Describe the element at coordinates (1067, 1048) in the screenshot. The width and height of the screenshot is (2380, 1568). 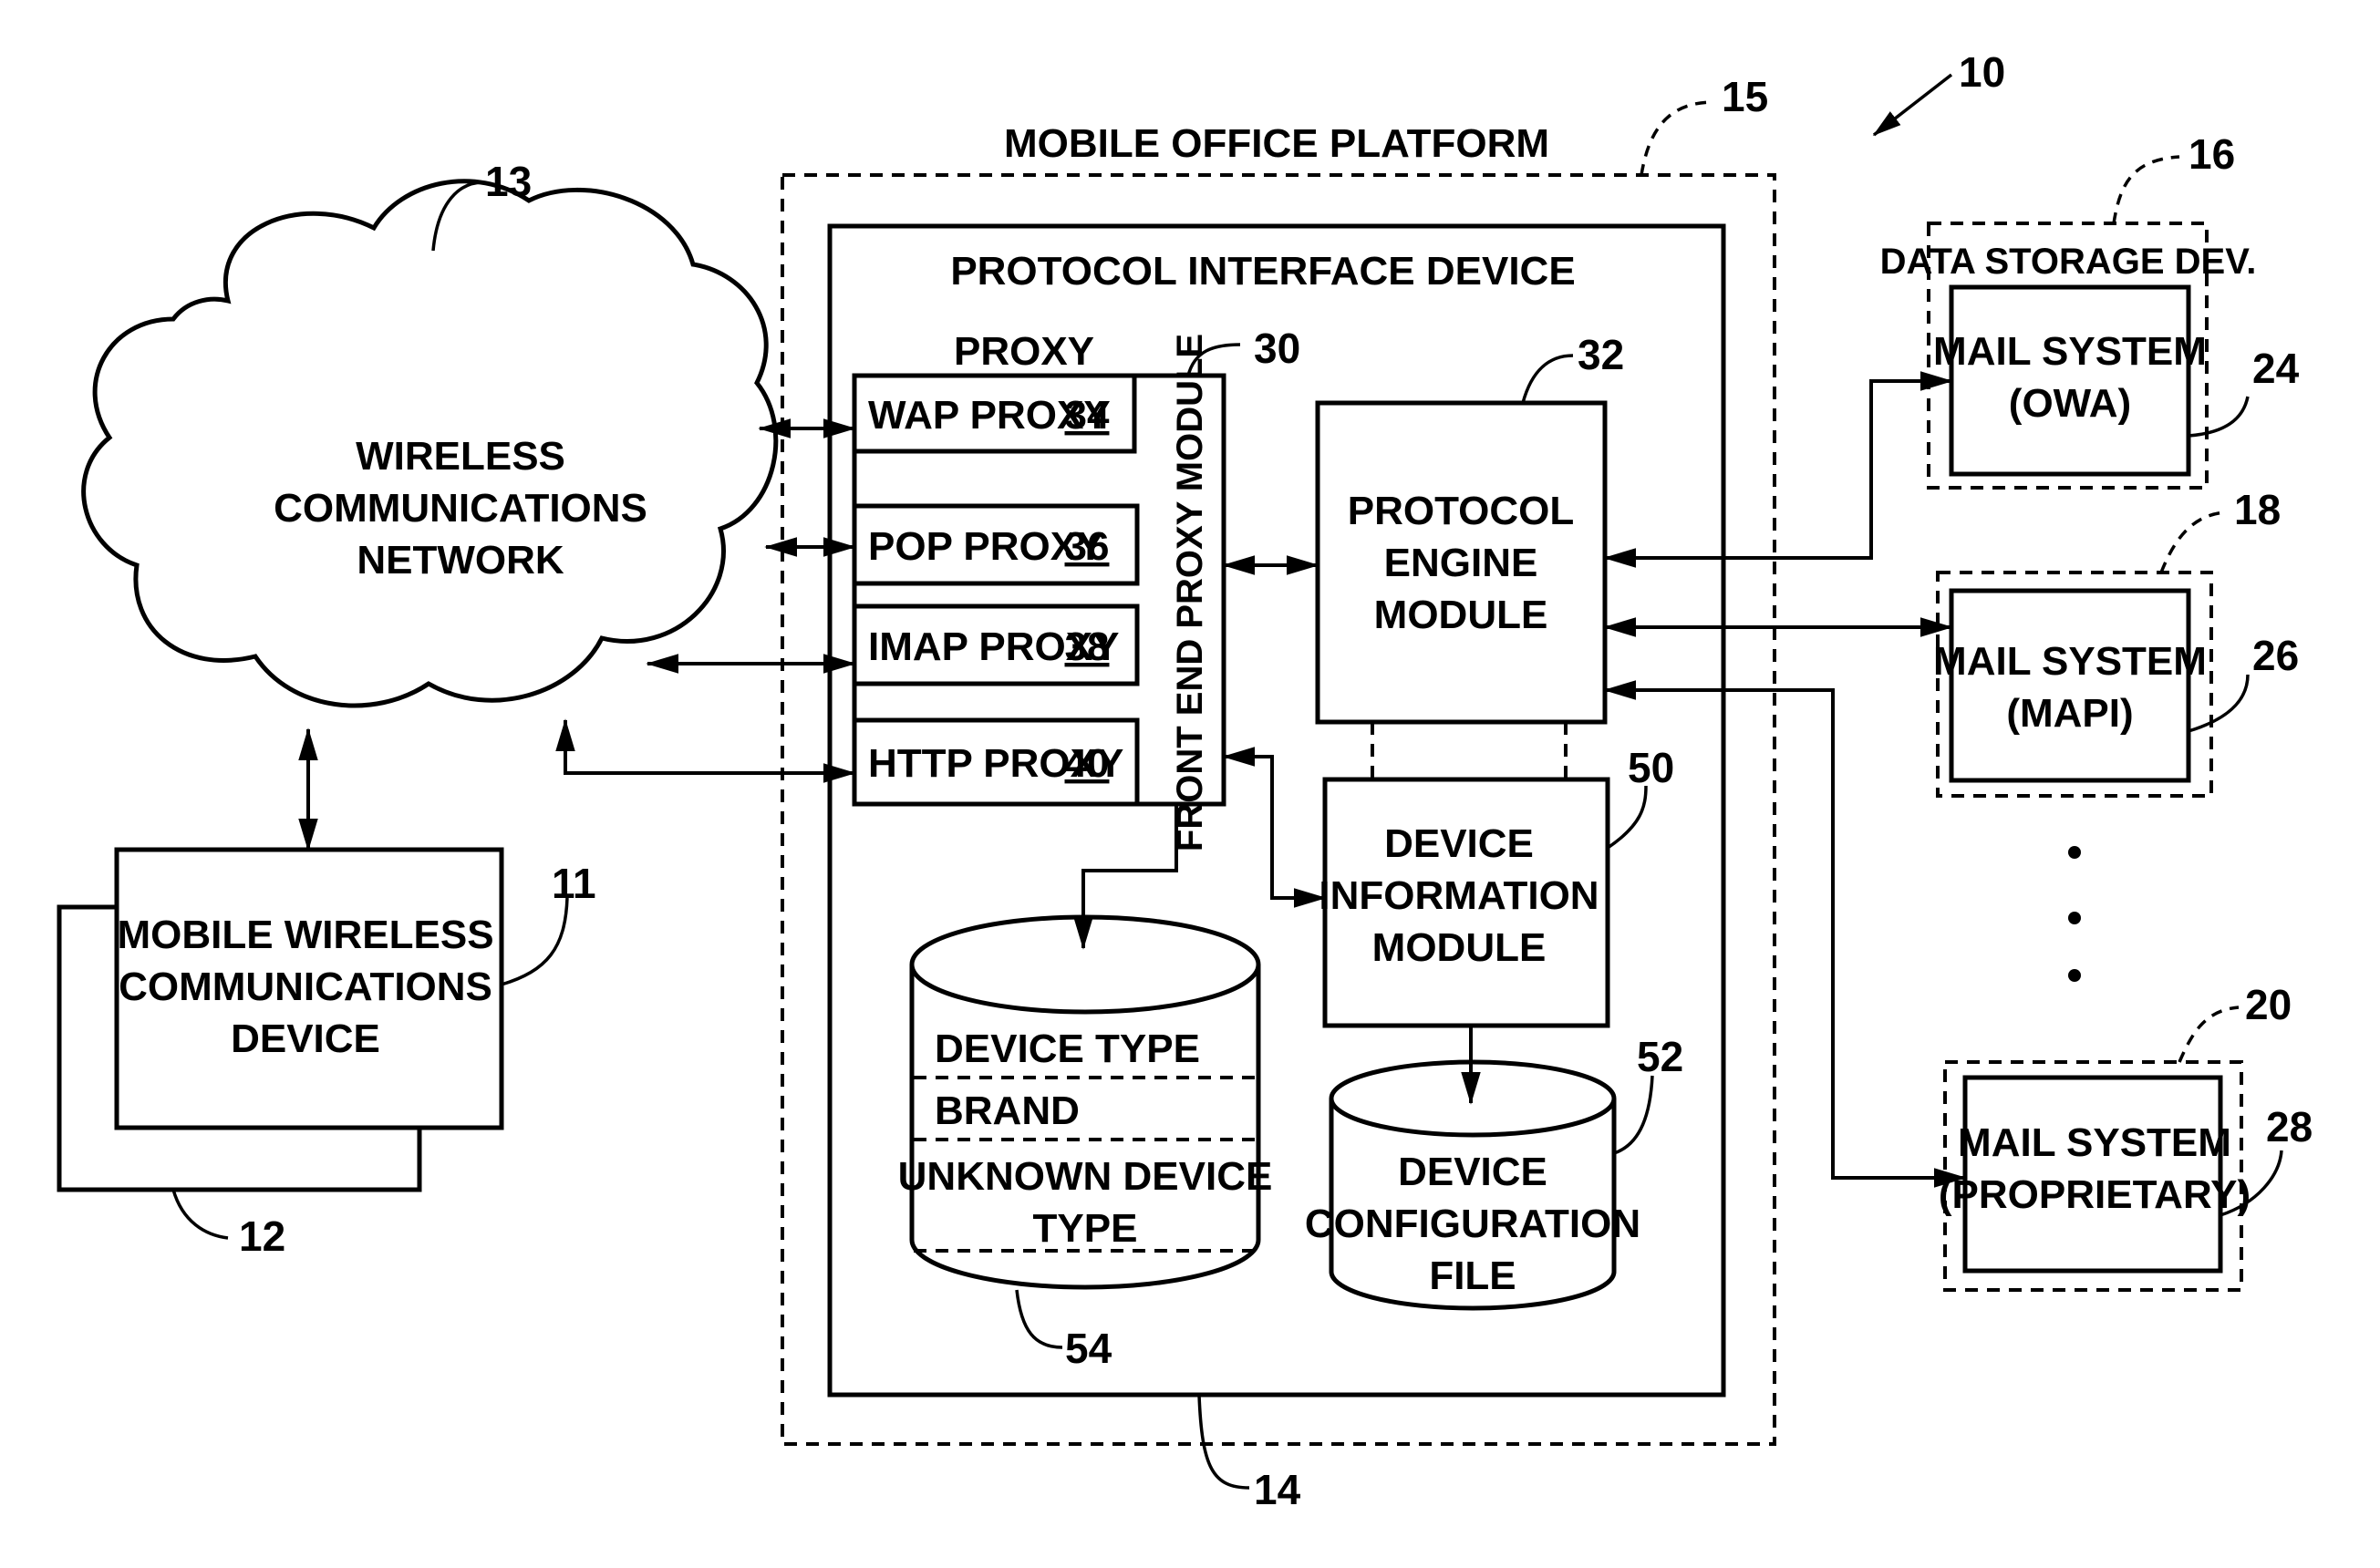
I see `device-db-row-device-type: DEVICE TYPE` at that location.